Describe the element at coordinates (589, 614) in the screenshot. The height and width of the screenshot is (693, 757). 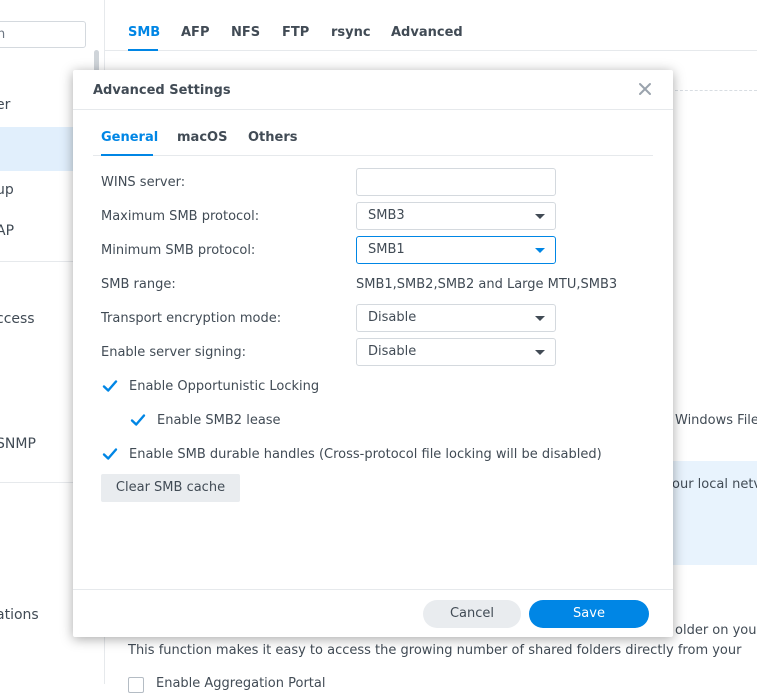
I see `save-button: Save` at that location.